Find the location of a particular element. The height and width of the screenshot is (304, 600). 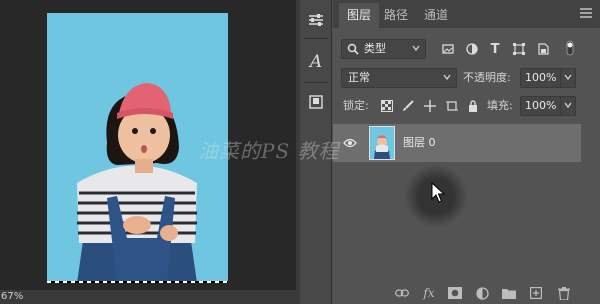

blend-mode-value: 正常 is located at coordinates (359, 77).